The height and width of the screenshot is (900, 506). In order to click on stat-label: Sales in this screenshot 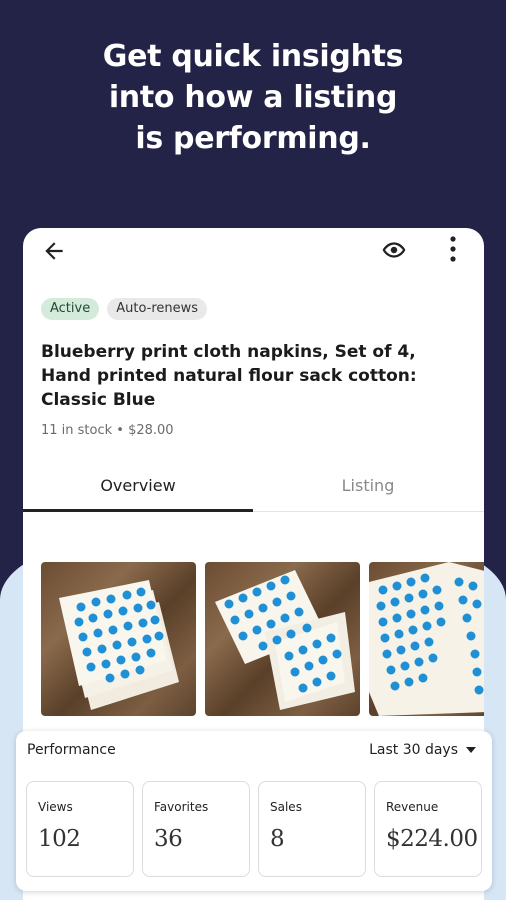, I will do `click(286, 807)`.